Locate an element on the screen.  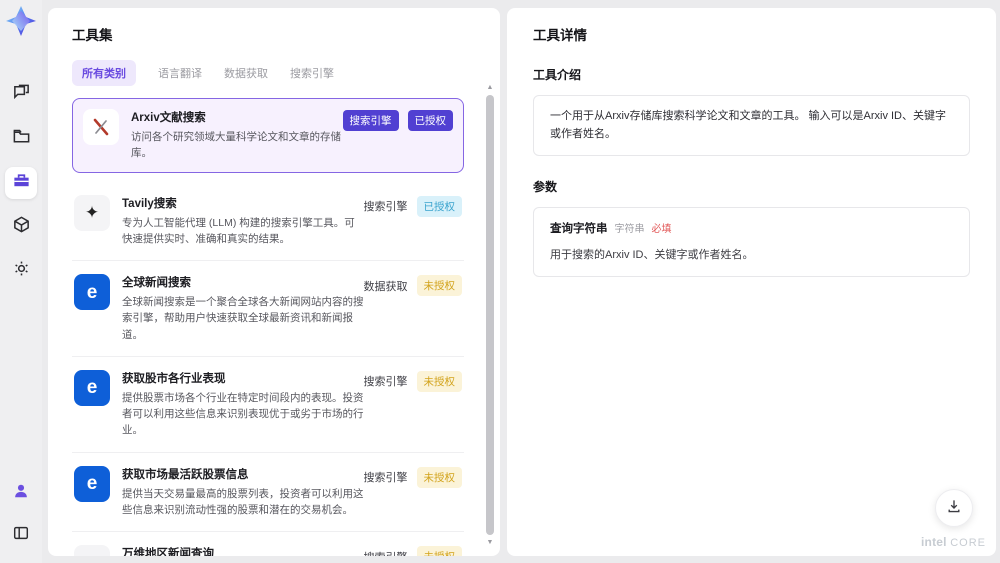
category-label: 数据获取 is located at coordinates (385, 286).